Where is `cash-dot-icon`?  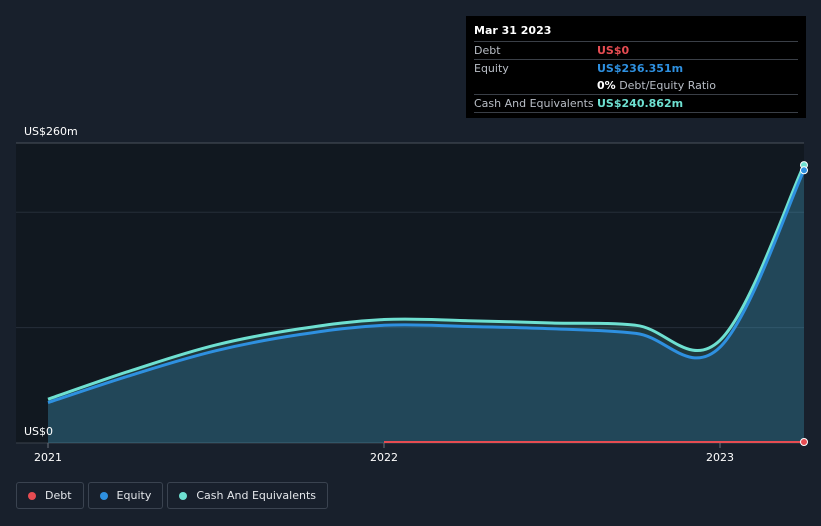 cash-dot-icon is located at coordinates (183, 495).